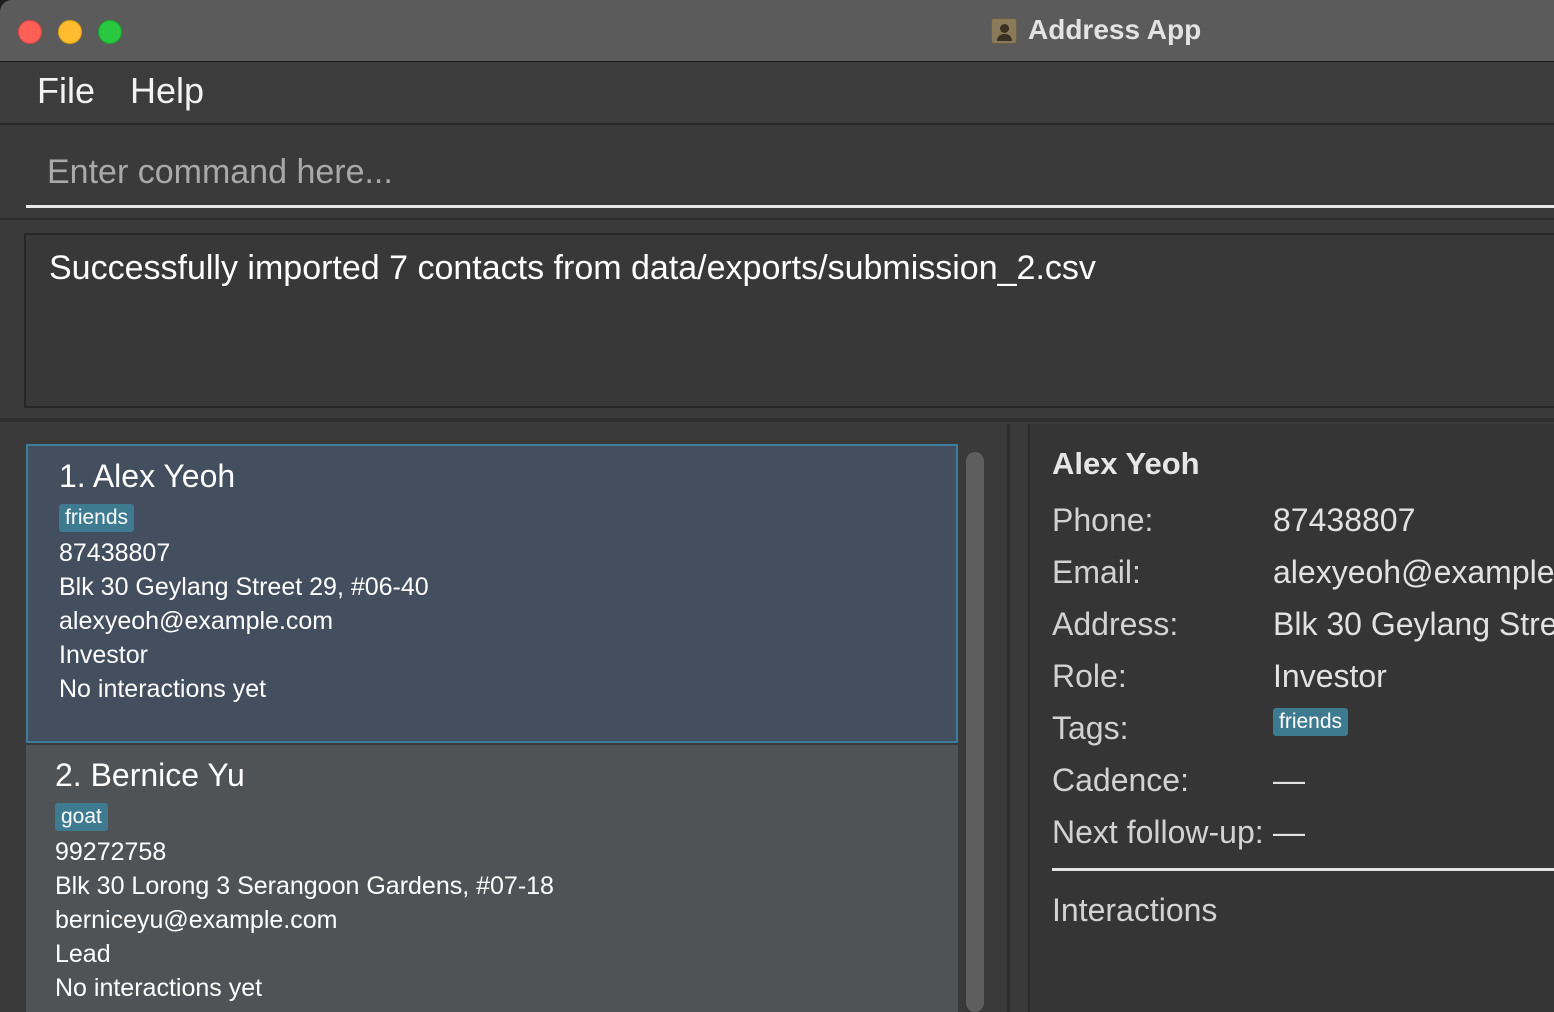  Describe the element at coordinates (196, 920) in the screenshot. I see `person-email: berniceyu@example.com` at that location.